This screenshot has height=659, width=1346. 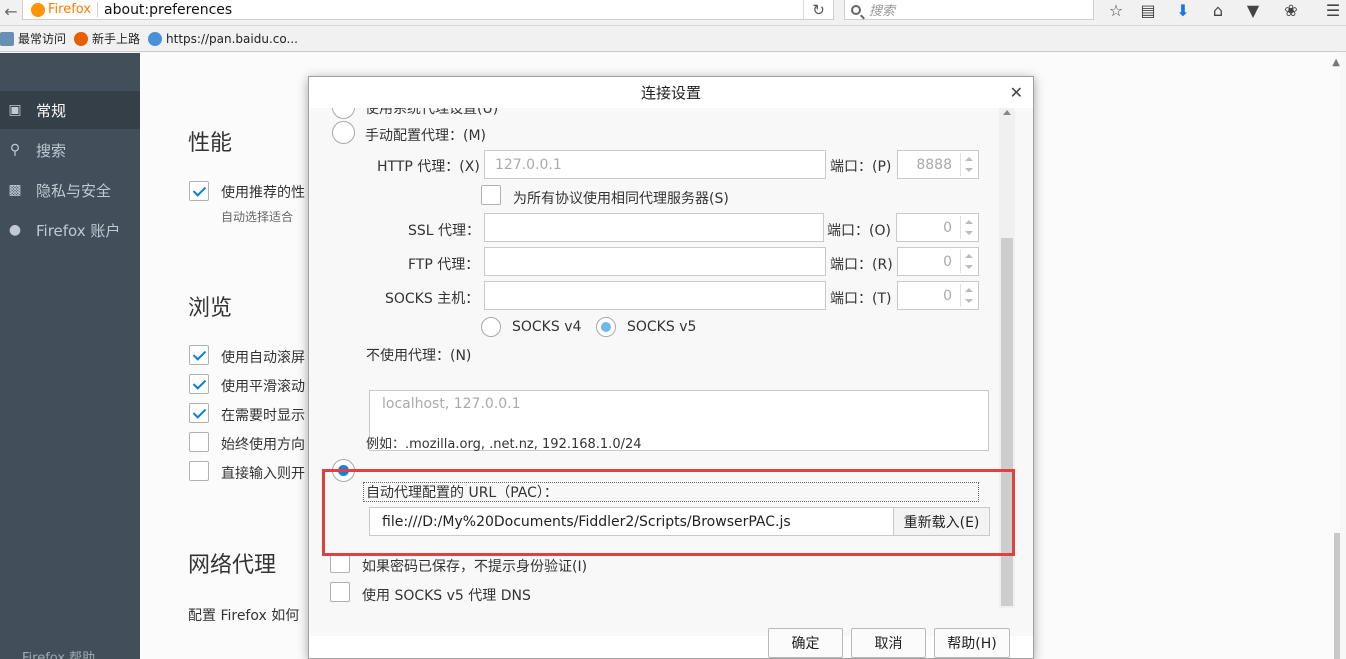 What do you see at coordinates (58, 653) in the screenshot?
I see `sidebar-help-link: Firefox 帮助` at bounding box center [58, 653].